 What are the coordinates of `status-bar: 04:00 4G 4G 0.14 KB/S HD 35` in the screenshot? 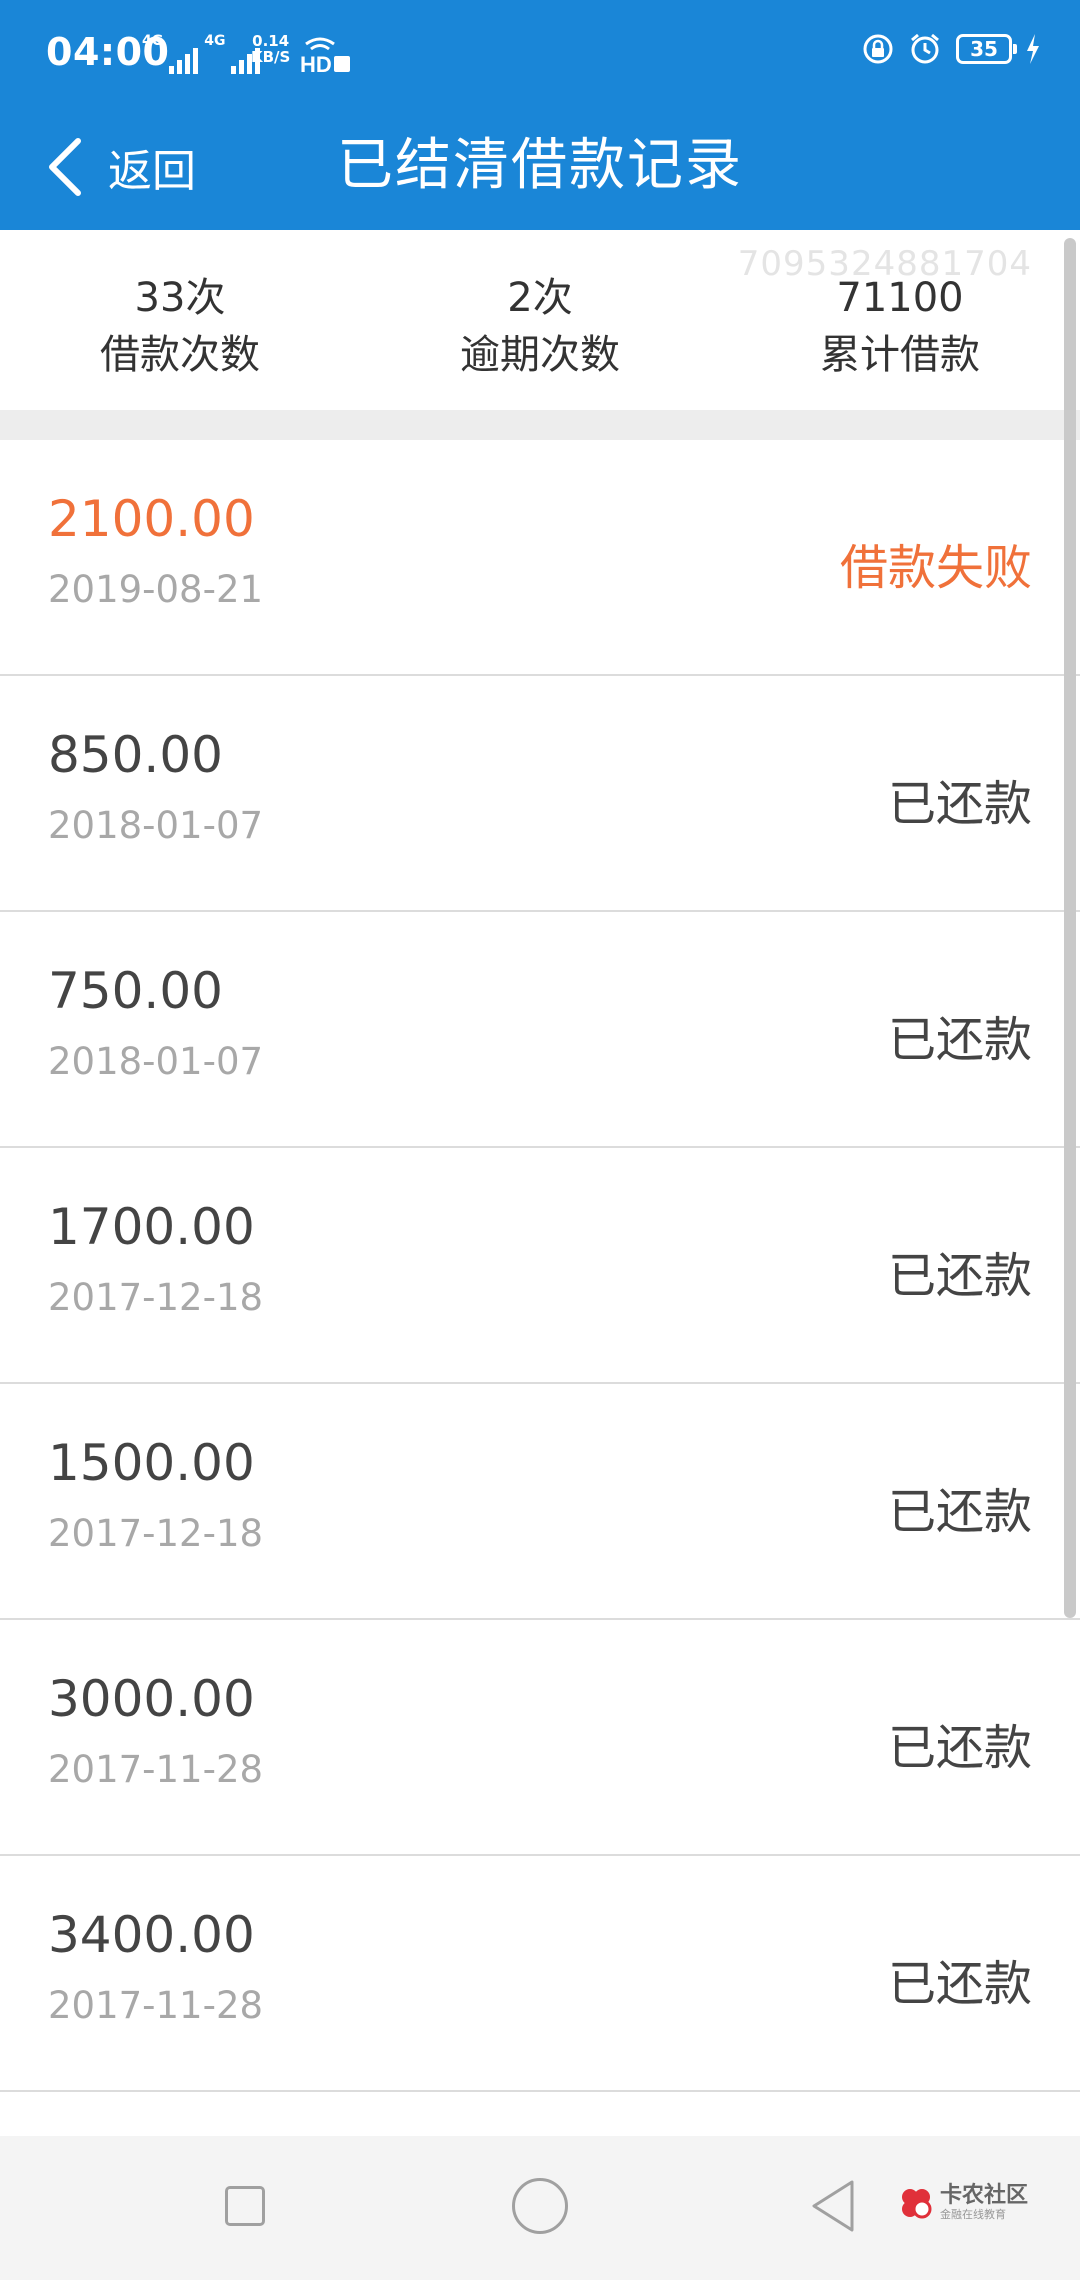 It's located at (540, 55).